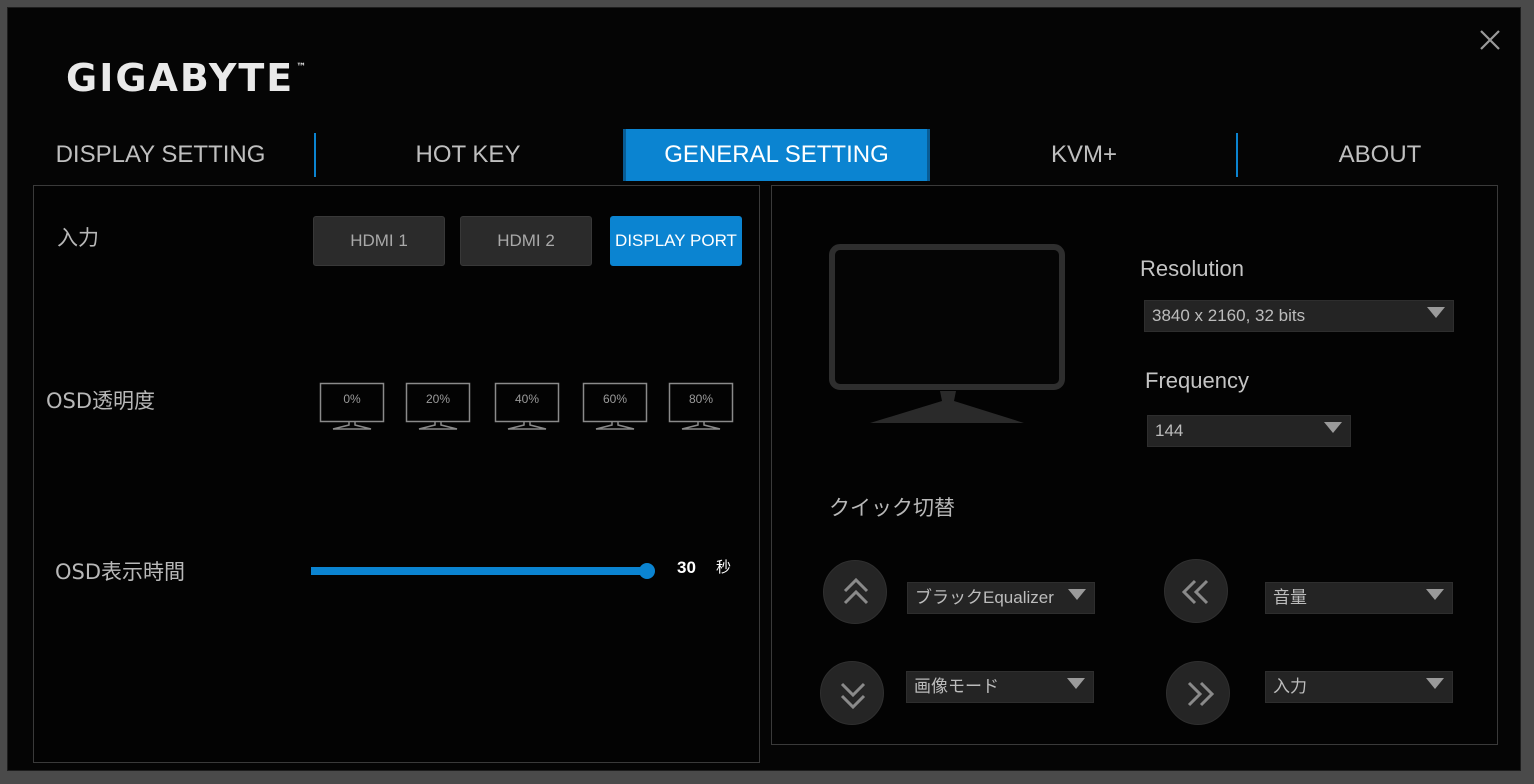  I want to click on quick-switch-down-select: 画像モード, so click(1000, 687).